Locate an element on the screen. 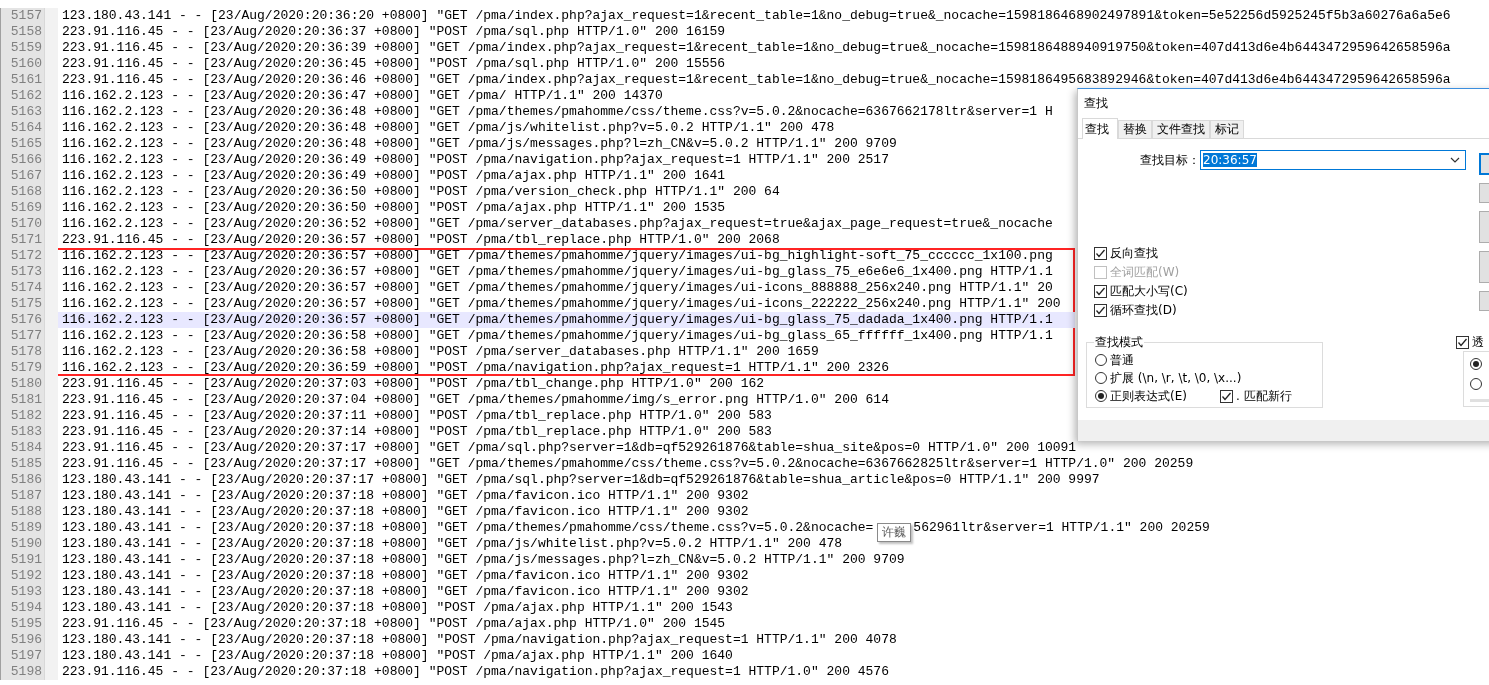 Image resolution: width=1489 pixels, height=685 pixels. line-number: 5157 is located at coordinates (22, 16).